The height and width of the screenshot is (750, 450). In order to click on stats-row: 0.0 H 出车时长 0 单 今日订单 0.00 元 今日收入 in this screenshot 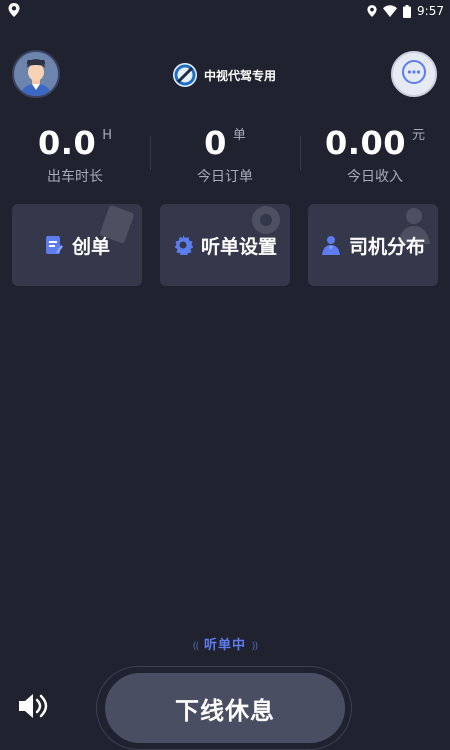, I will do `click(225, 157)`.